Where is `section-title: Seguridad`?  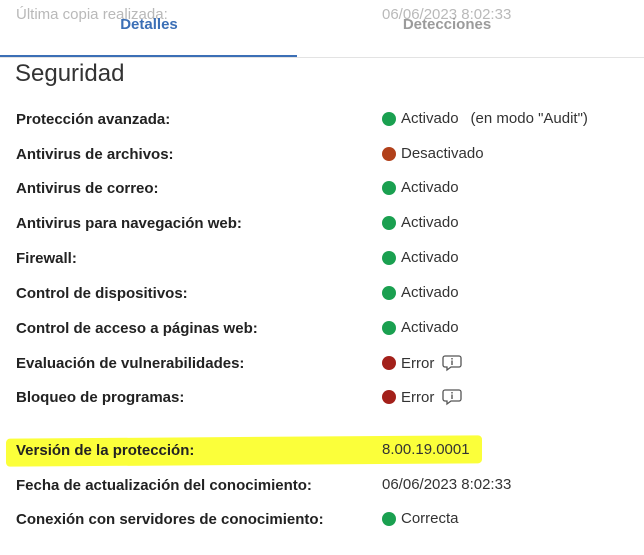
section-title: Seguridad is located at coordinates (70, 73).